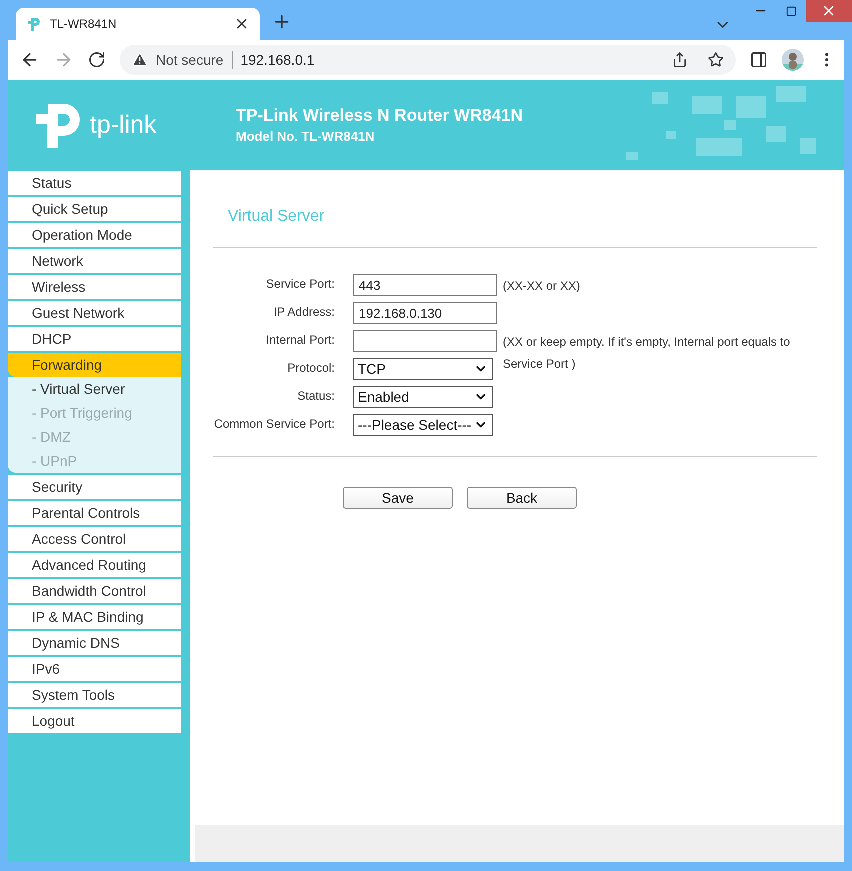  Describe the element at coordinates (138, 24) in the screenshot. I see `browser-tab: TL-WR841N` at that location.